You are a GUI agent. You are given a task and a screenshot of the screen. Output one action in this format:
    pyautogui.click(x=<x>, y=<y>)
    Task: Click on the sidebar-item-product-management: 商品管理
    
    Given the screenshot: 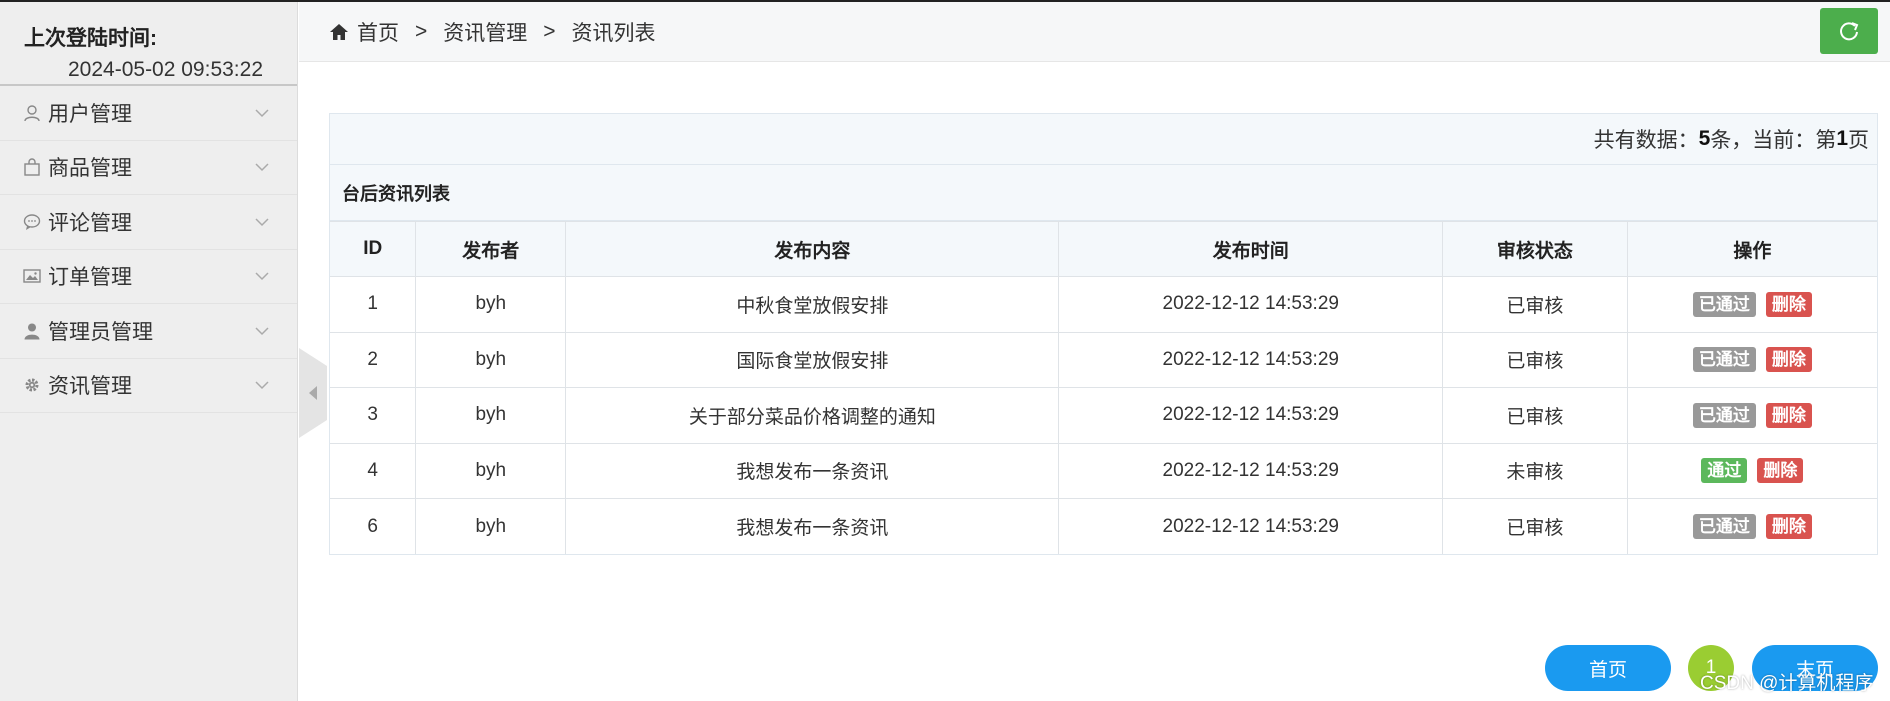 What is the action you would take?
    pyautogui.click(x=148, y=168)
    